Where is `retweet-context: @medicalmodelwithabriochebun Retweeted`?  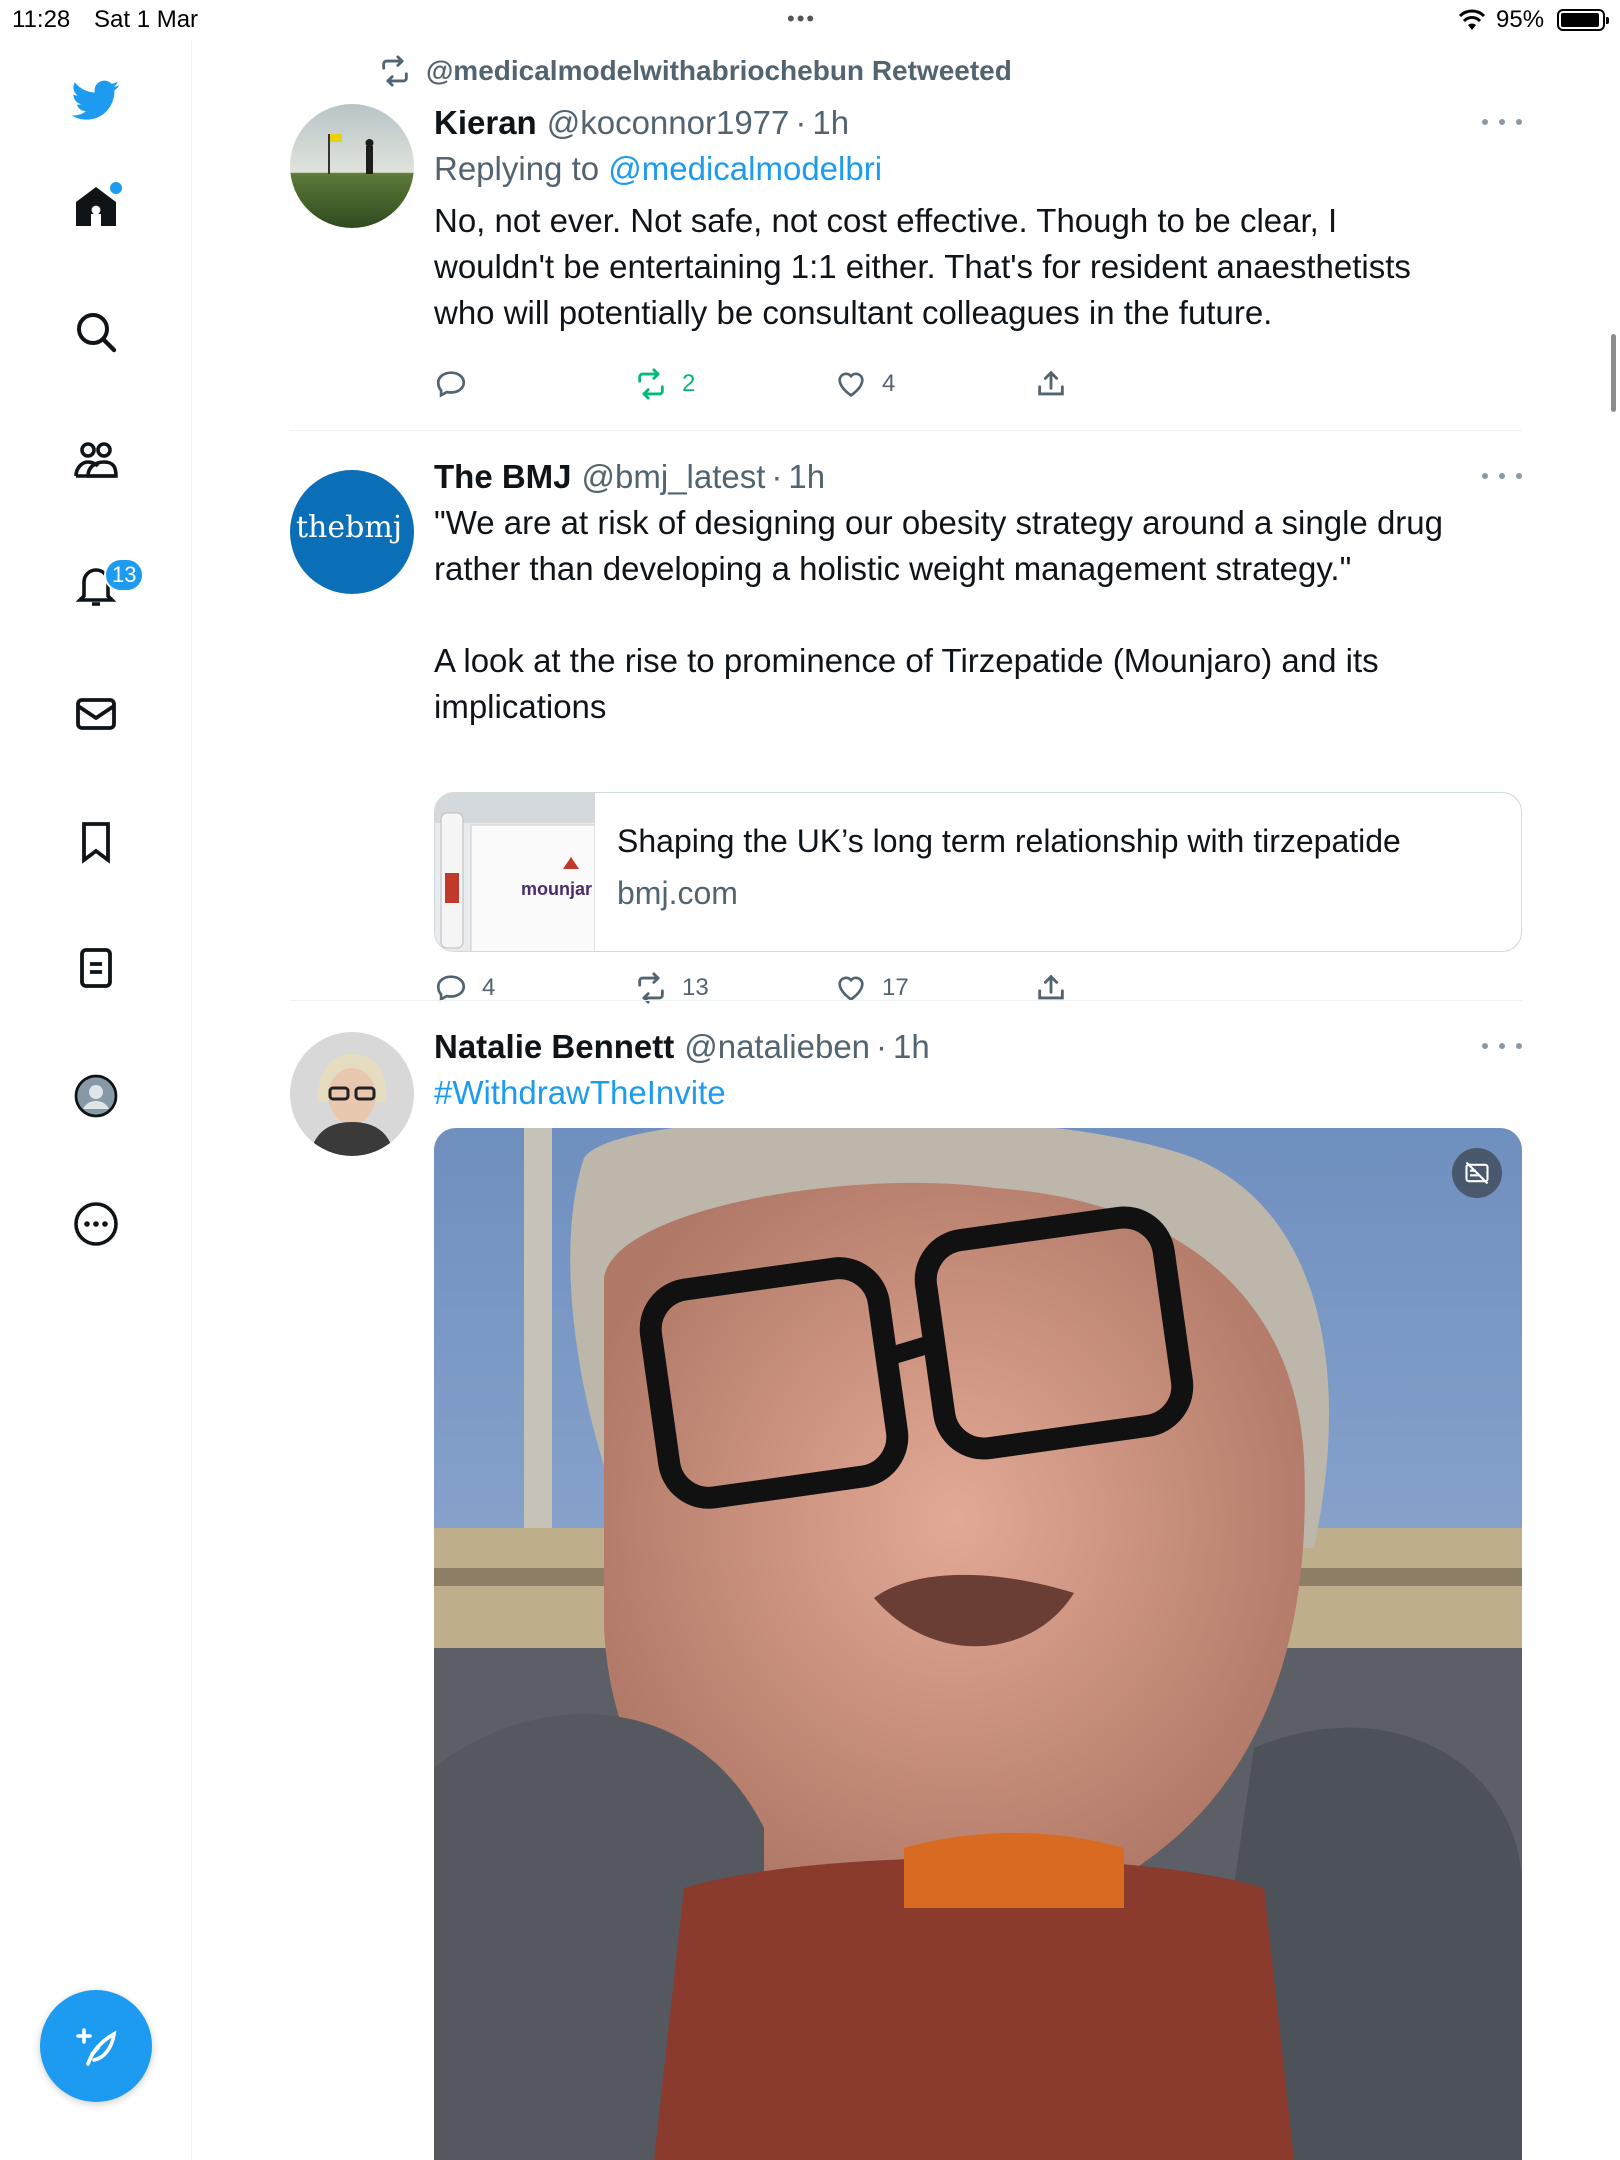 retweet-context: @medicalmodelwithabriochebun Retweeted is located at coordinates (695, 71).